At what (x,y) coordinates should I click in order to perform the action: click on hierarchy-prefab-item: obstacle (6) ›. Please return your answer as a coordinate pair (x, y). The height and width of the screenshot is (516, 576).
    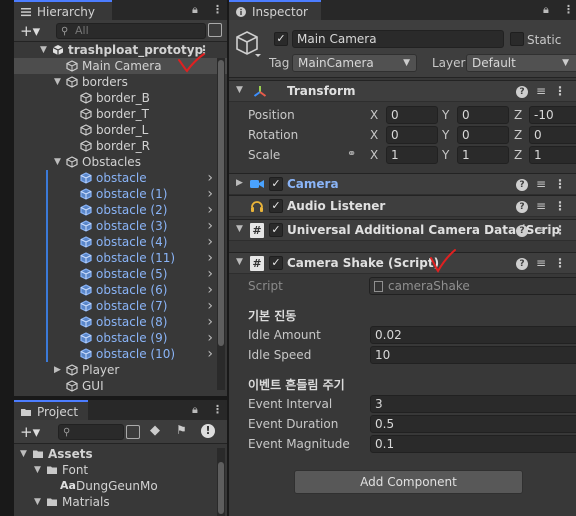
    Looking at the image, I should click on (120, 290).